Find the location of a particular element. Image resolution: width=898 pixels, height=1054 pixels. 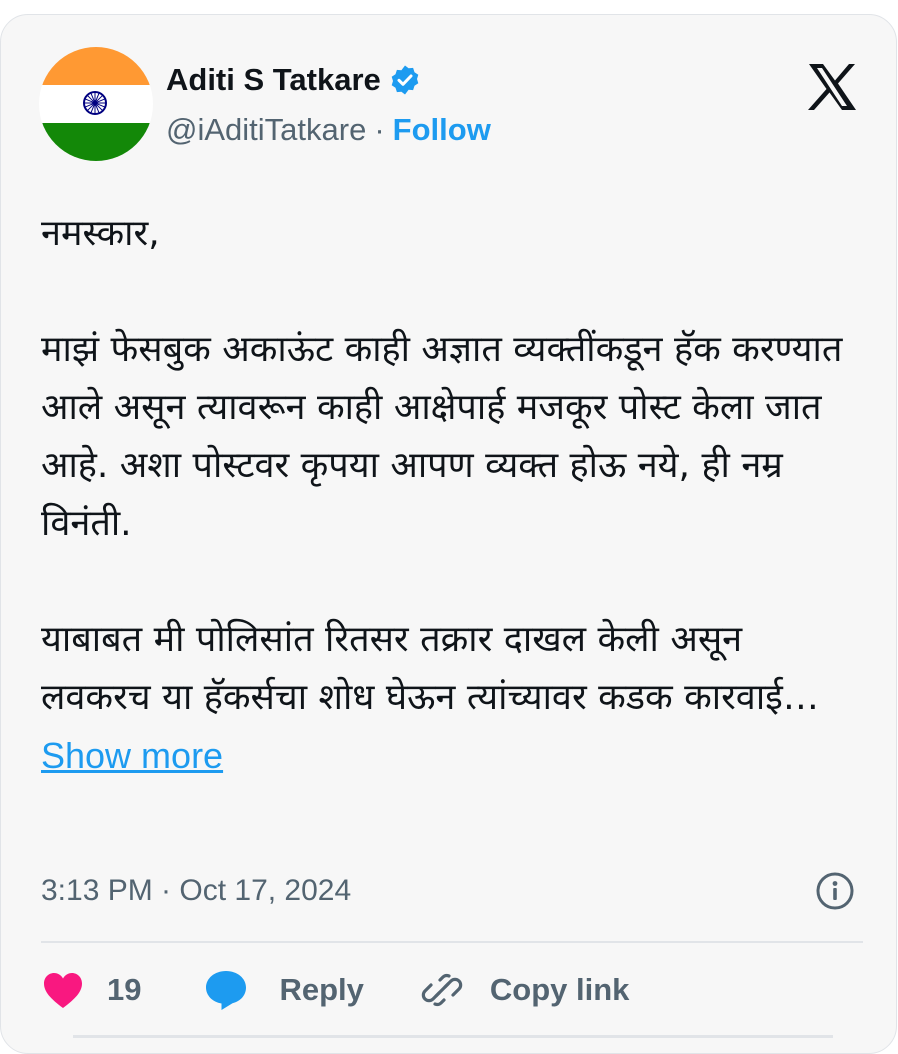

author-name-row: Aditi S Tatkare is located at coordinates (293, 80).